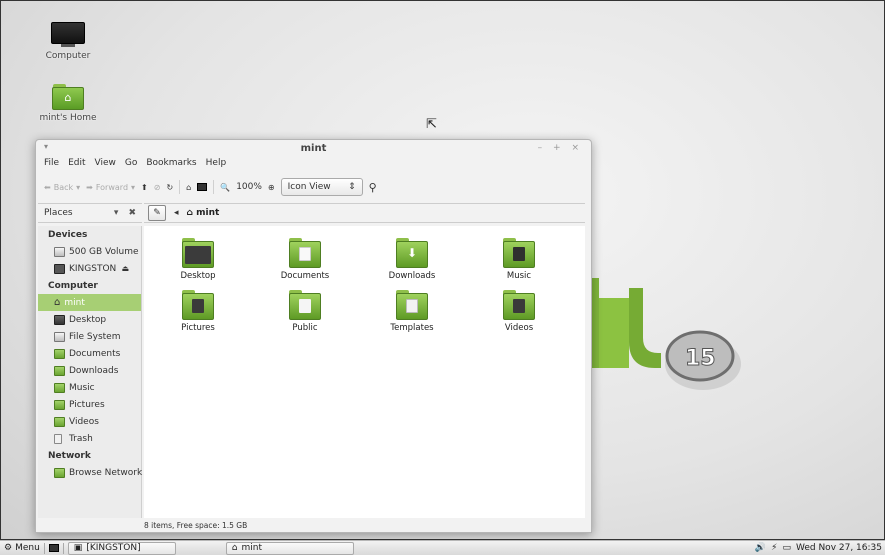 The image size is (885, 555). Describe the element at coordinates (412, 305) in the screenshot. I see `templates-folder-icon` at that location.